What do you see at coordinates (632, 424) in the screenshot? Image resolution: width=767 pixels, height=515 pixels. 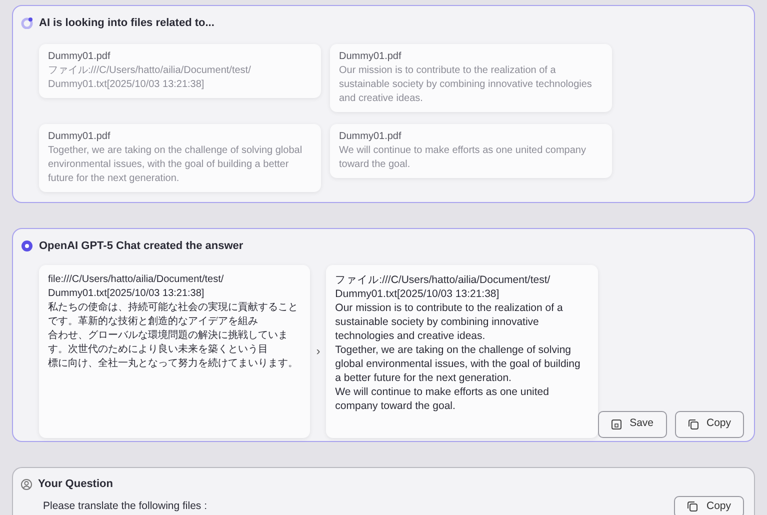 I see `save-button: Save` at bounding box center [632, 424].